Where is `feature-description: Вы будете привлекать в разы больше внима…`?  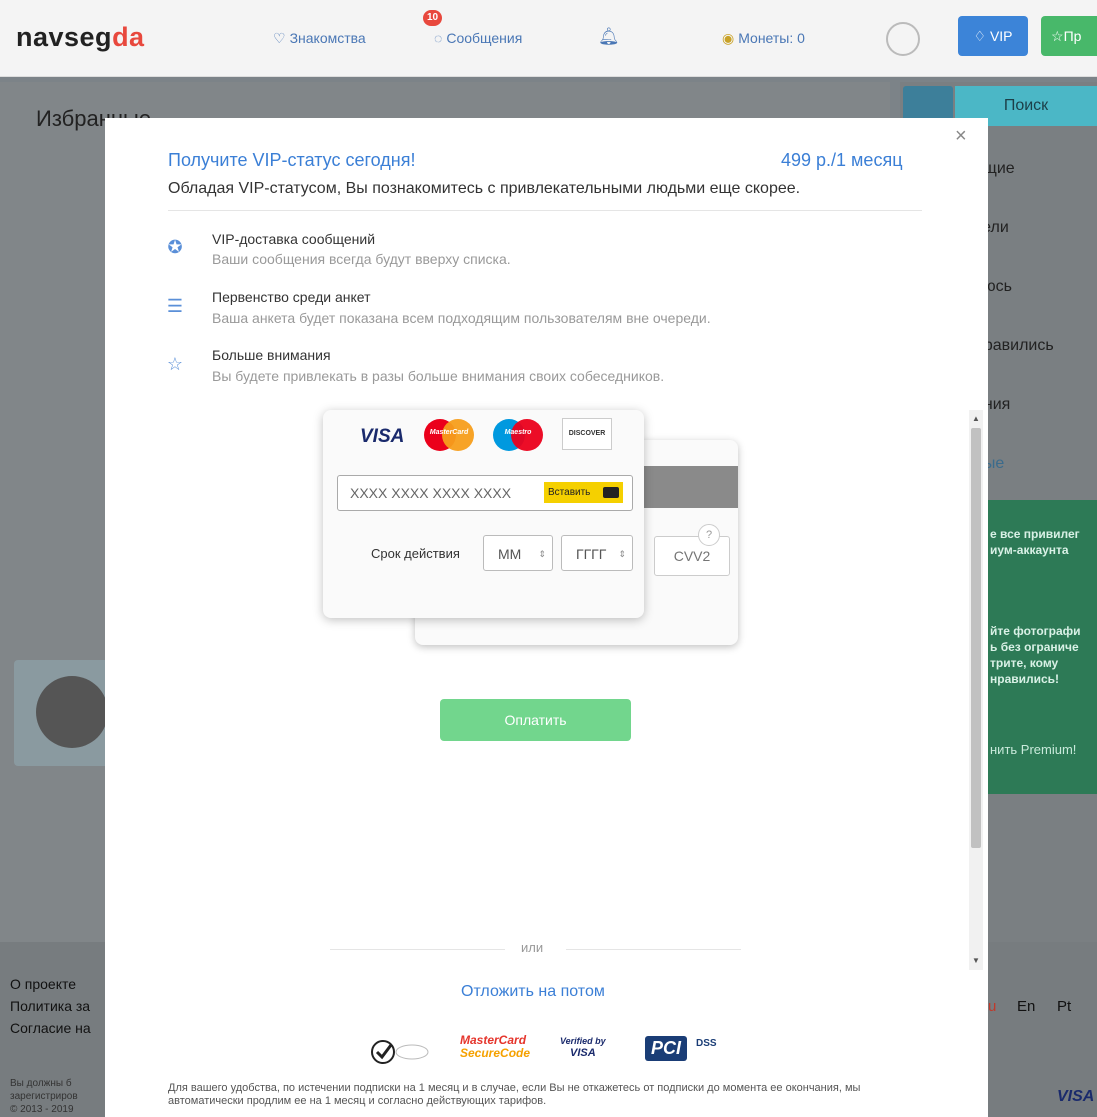
feature-description: Вы будете привлекать в разы больше внима… is located at coordinates (438, 376).